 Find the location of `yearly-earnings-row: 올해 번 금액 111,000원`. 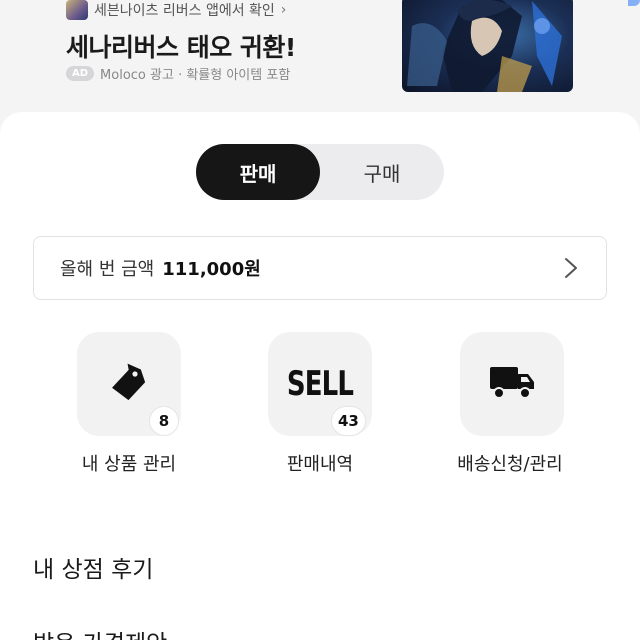

yearly-earnings-row: 올해 번 금액 111,000원 is located at coordinates (320, 268).